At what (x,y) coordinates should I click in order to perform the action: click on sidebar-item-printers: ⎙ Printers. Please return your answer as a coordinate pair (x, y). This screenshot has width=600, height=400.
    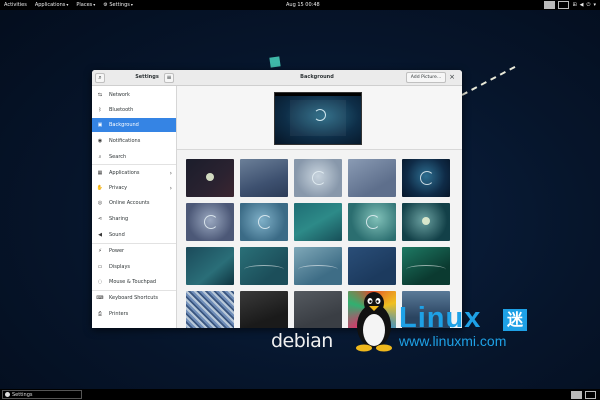
    Looking at the image, I should click on (134, 314).